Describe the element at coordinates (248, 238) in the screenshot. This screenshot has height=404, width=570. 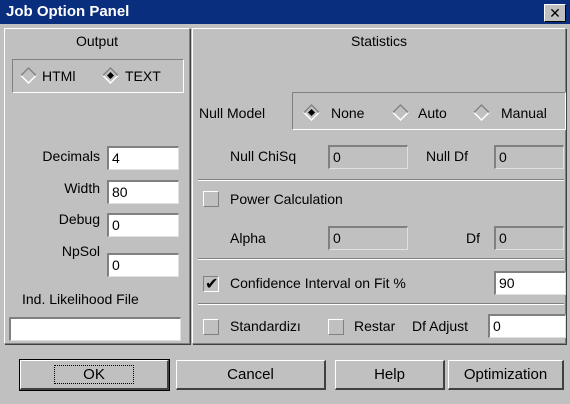
I see `alpha-label: Alpha` at that location.